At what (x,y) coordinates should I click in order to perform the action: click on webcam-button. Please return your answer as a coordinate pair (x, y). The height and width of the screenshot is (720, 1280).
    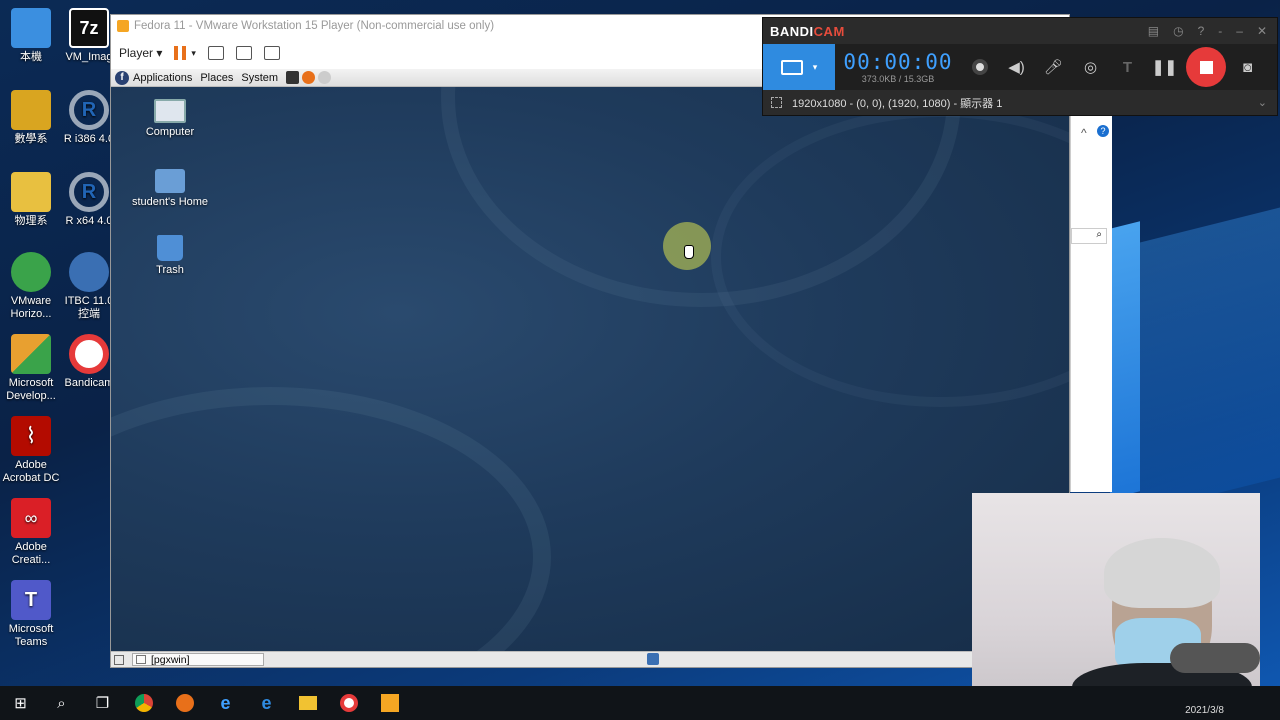
    Looking at the image, I should click on (979, 67).